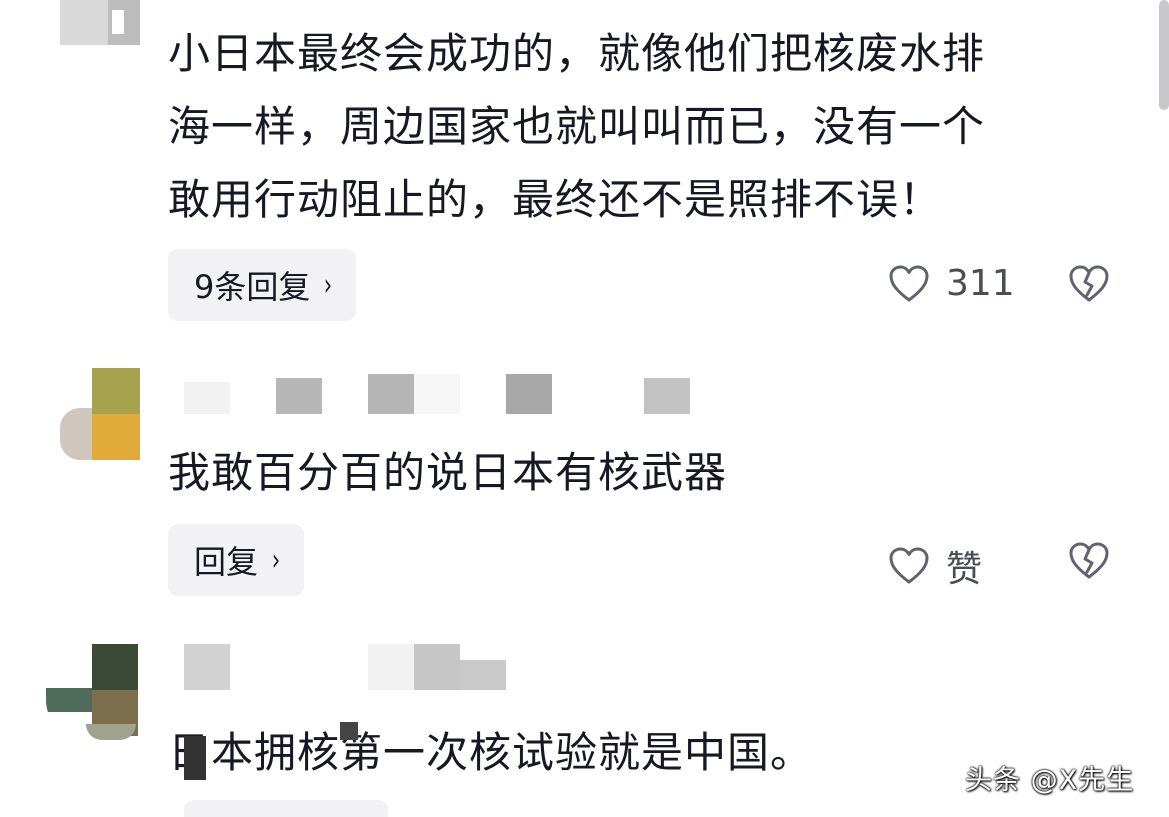 The image size is (1169, 817). I want to click on reply-label: 回复, so click(226, 562).